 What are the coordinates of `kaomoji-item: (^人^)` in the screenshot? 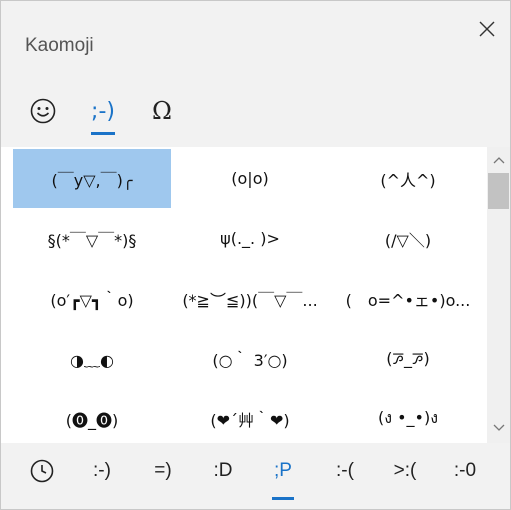 It's located at (408, 178).